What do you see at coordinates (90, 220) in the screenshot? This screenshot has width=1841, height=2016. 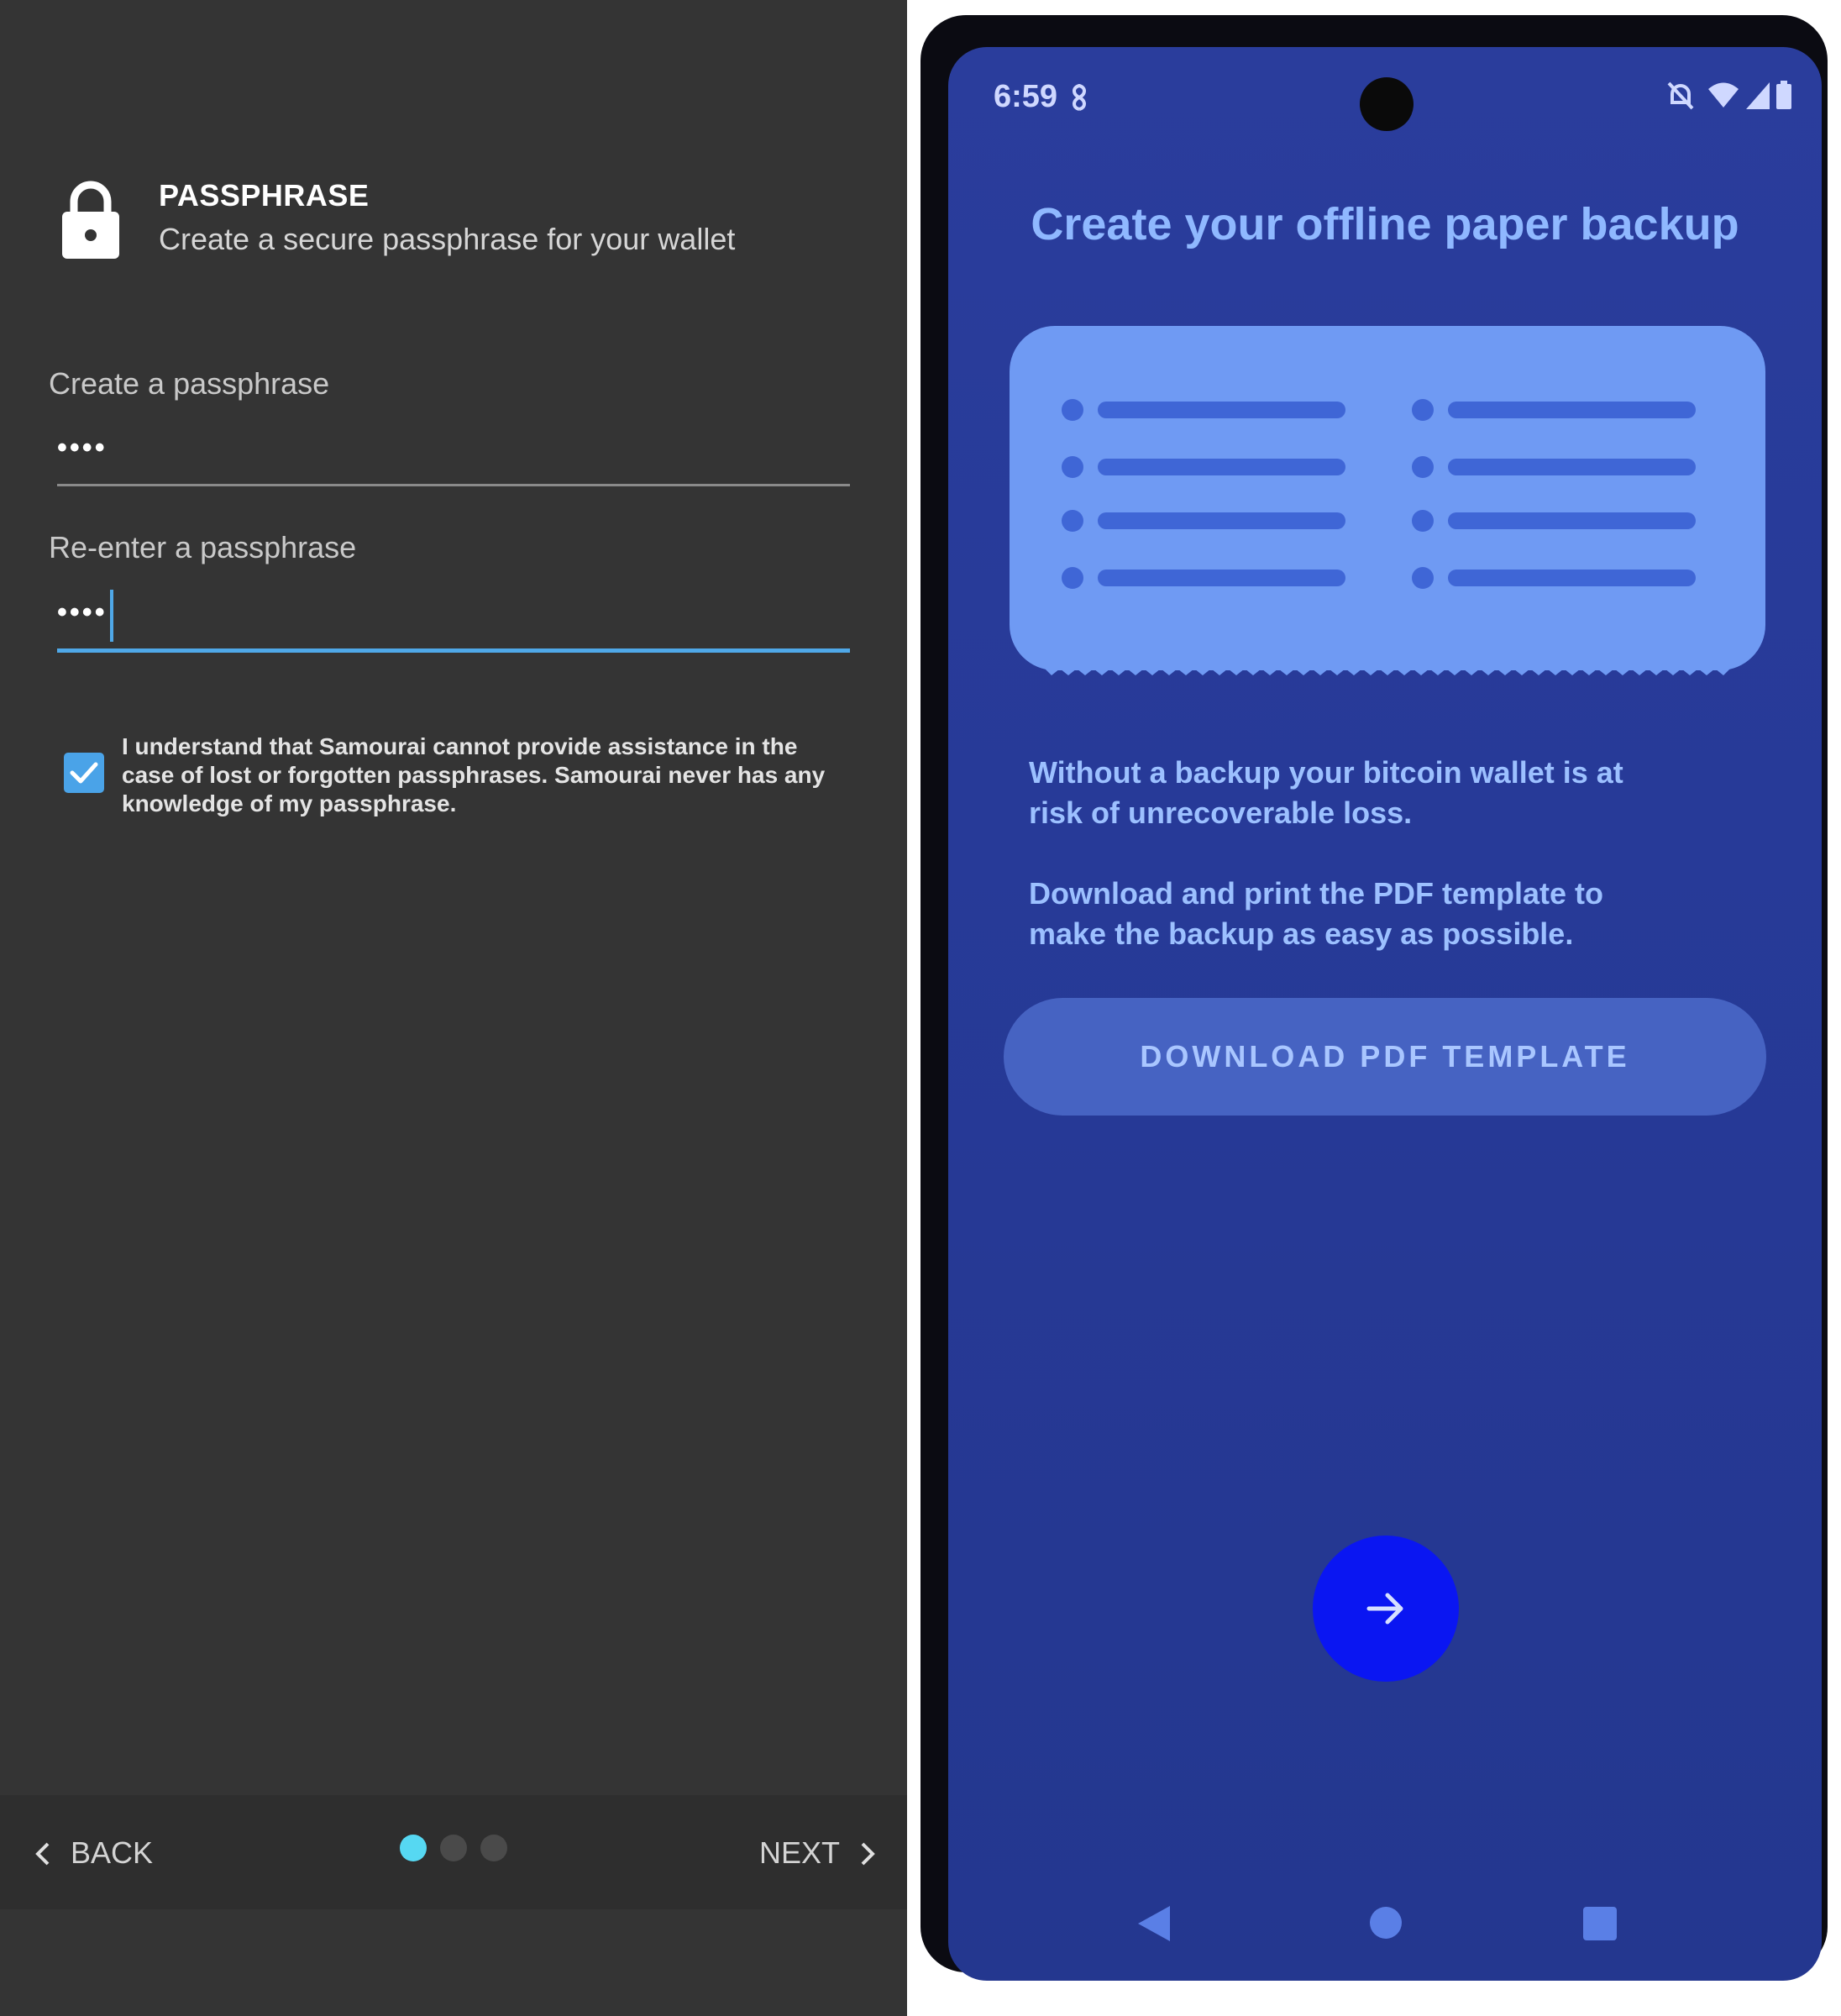 I see `lock-icon` at bounding box center [90, 220].